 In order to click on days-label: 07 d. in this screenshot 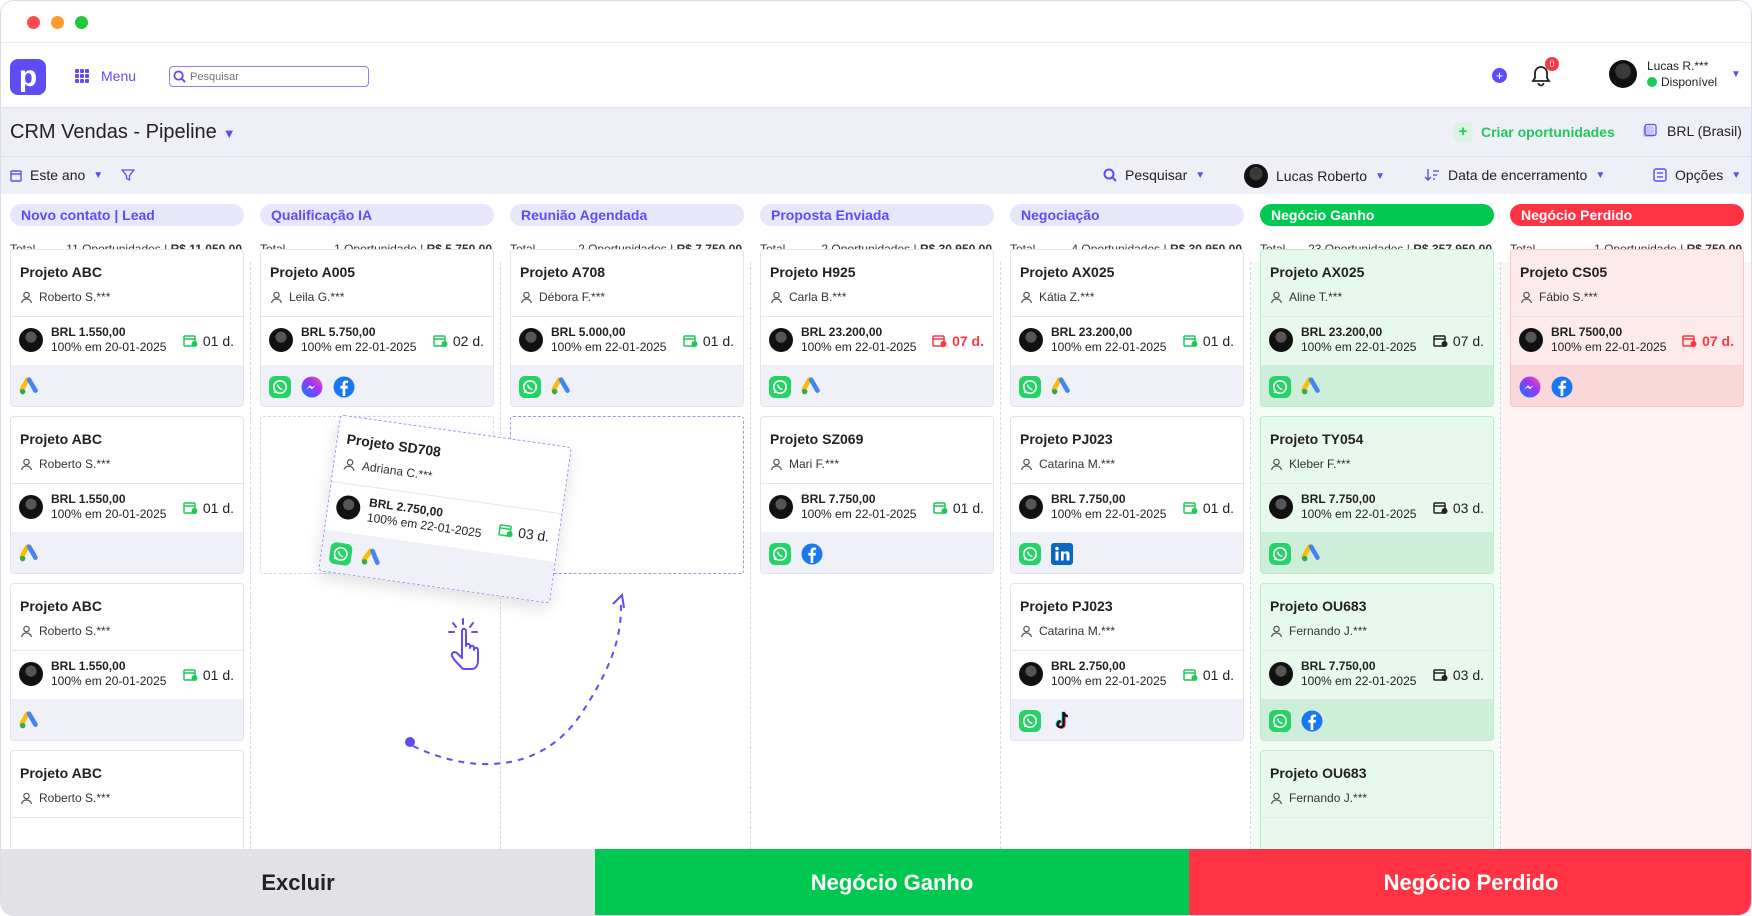, I will do `click(1468, 341)`.